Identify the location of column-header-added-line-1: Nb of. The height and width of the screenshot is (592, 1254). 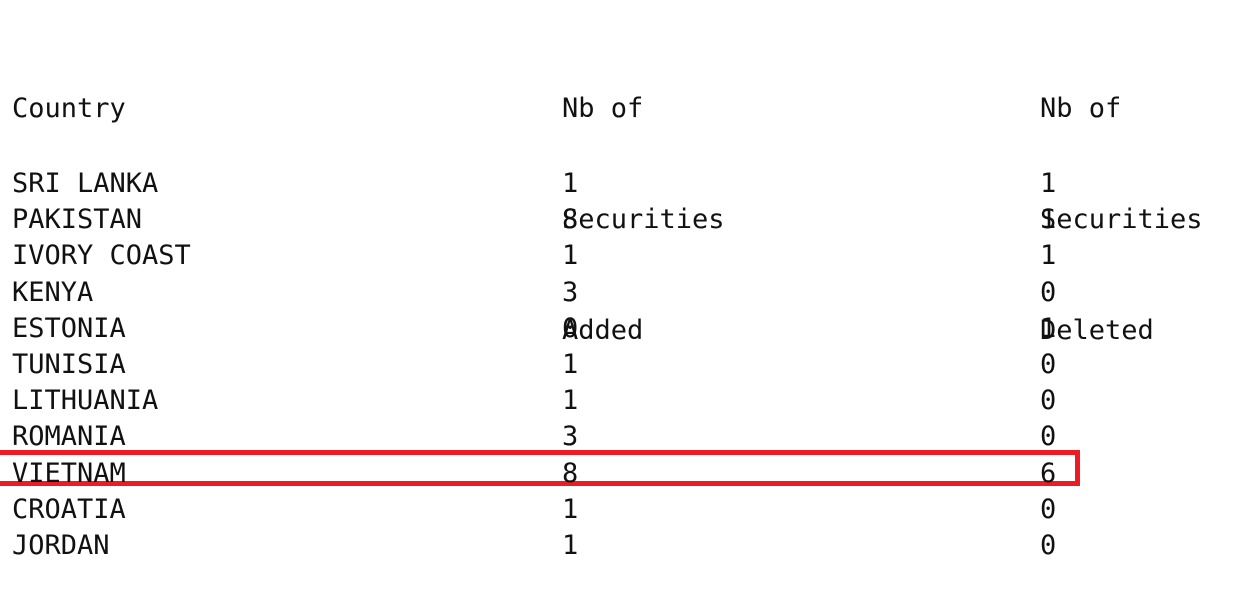
(603, 108).